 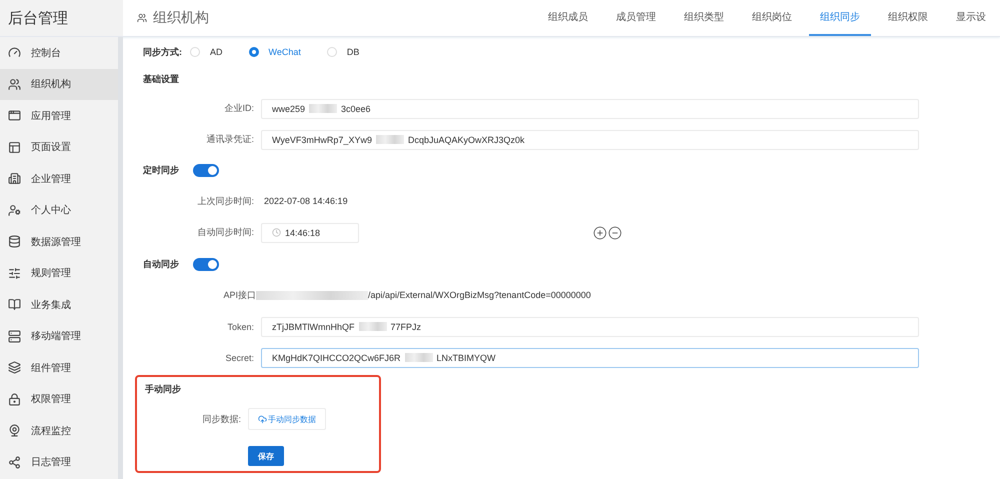 I want to click on field-value: 77FPJz, so click(x=406, y=327).